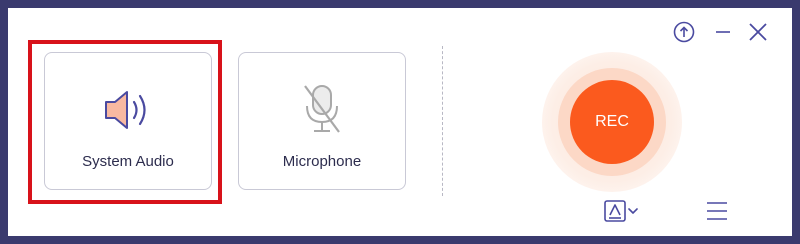 The height and width of the screenshot is (244, 800). I want to click on rec-button: REC, so click(612, 122).